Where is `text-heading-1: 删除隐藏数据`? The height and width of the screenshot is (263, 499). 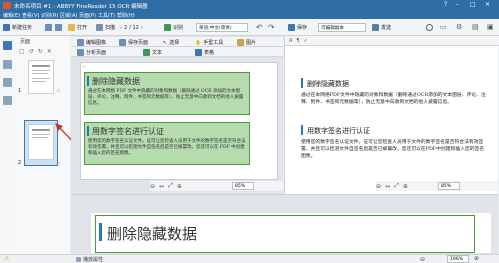 text-heading-1: 删除隐藏数据 is located at coordinates (328, 84).